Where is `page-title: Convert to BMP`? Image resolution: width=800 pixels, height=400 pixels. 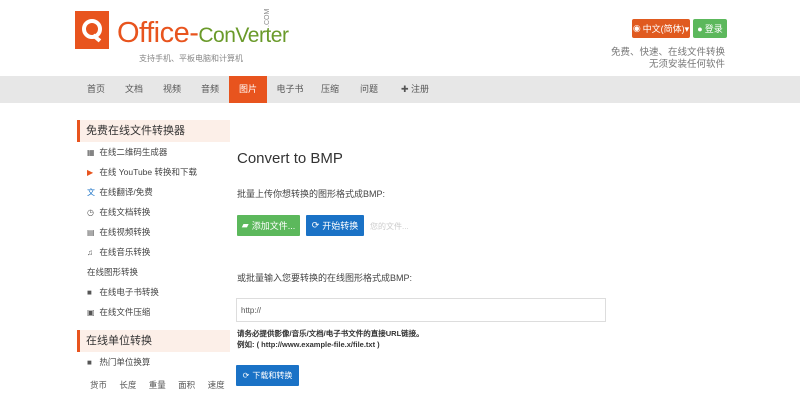 page-title: Convert to BMP is located at coordinates (290, 158).